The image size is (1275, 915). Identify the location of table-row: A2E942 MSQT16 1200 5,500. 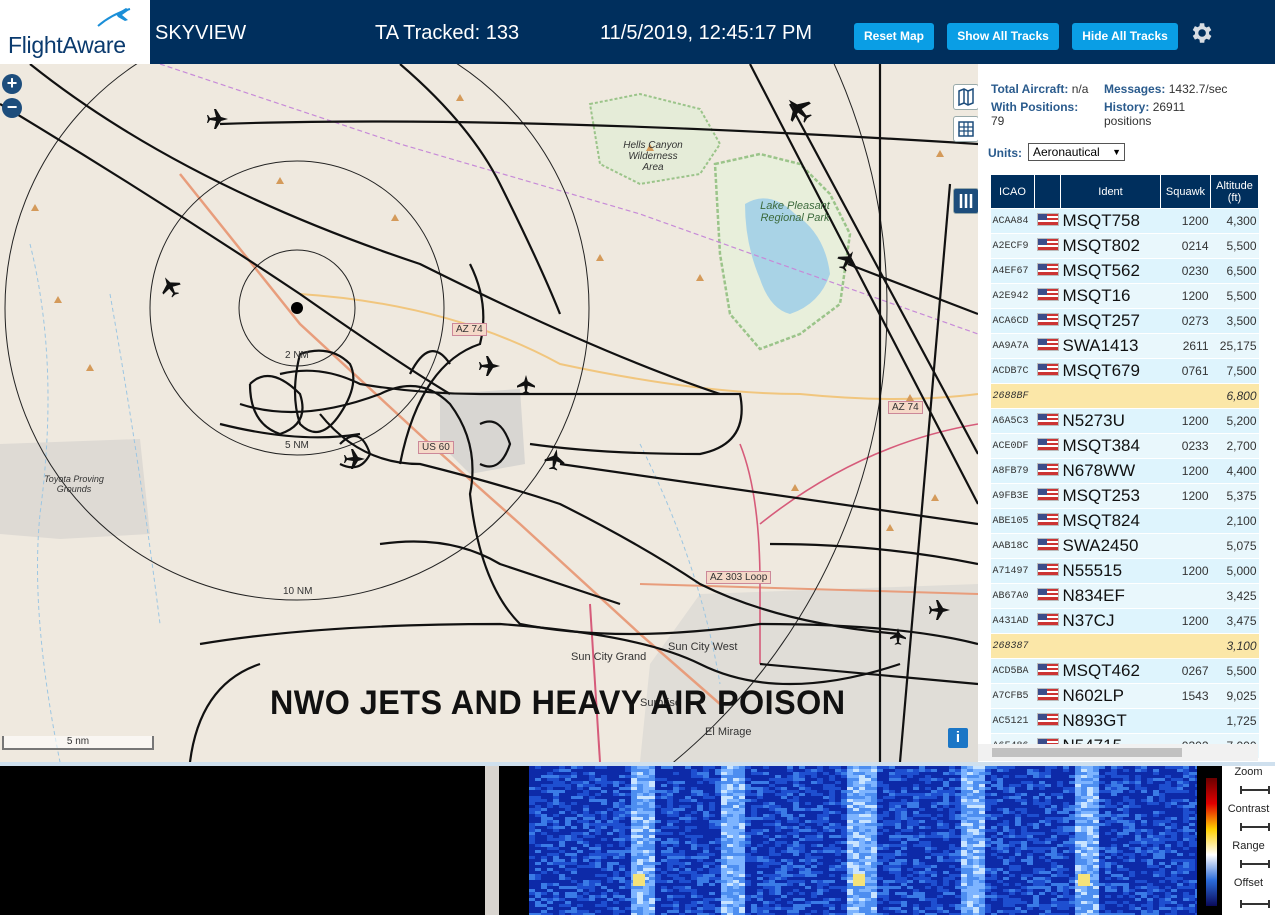
(1124, 296).